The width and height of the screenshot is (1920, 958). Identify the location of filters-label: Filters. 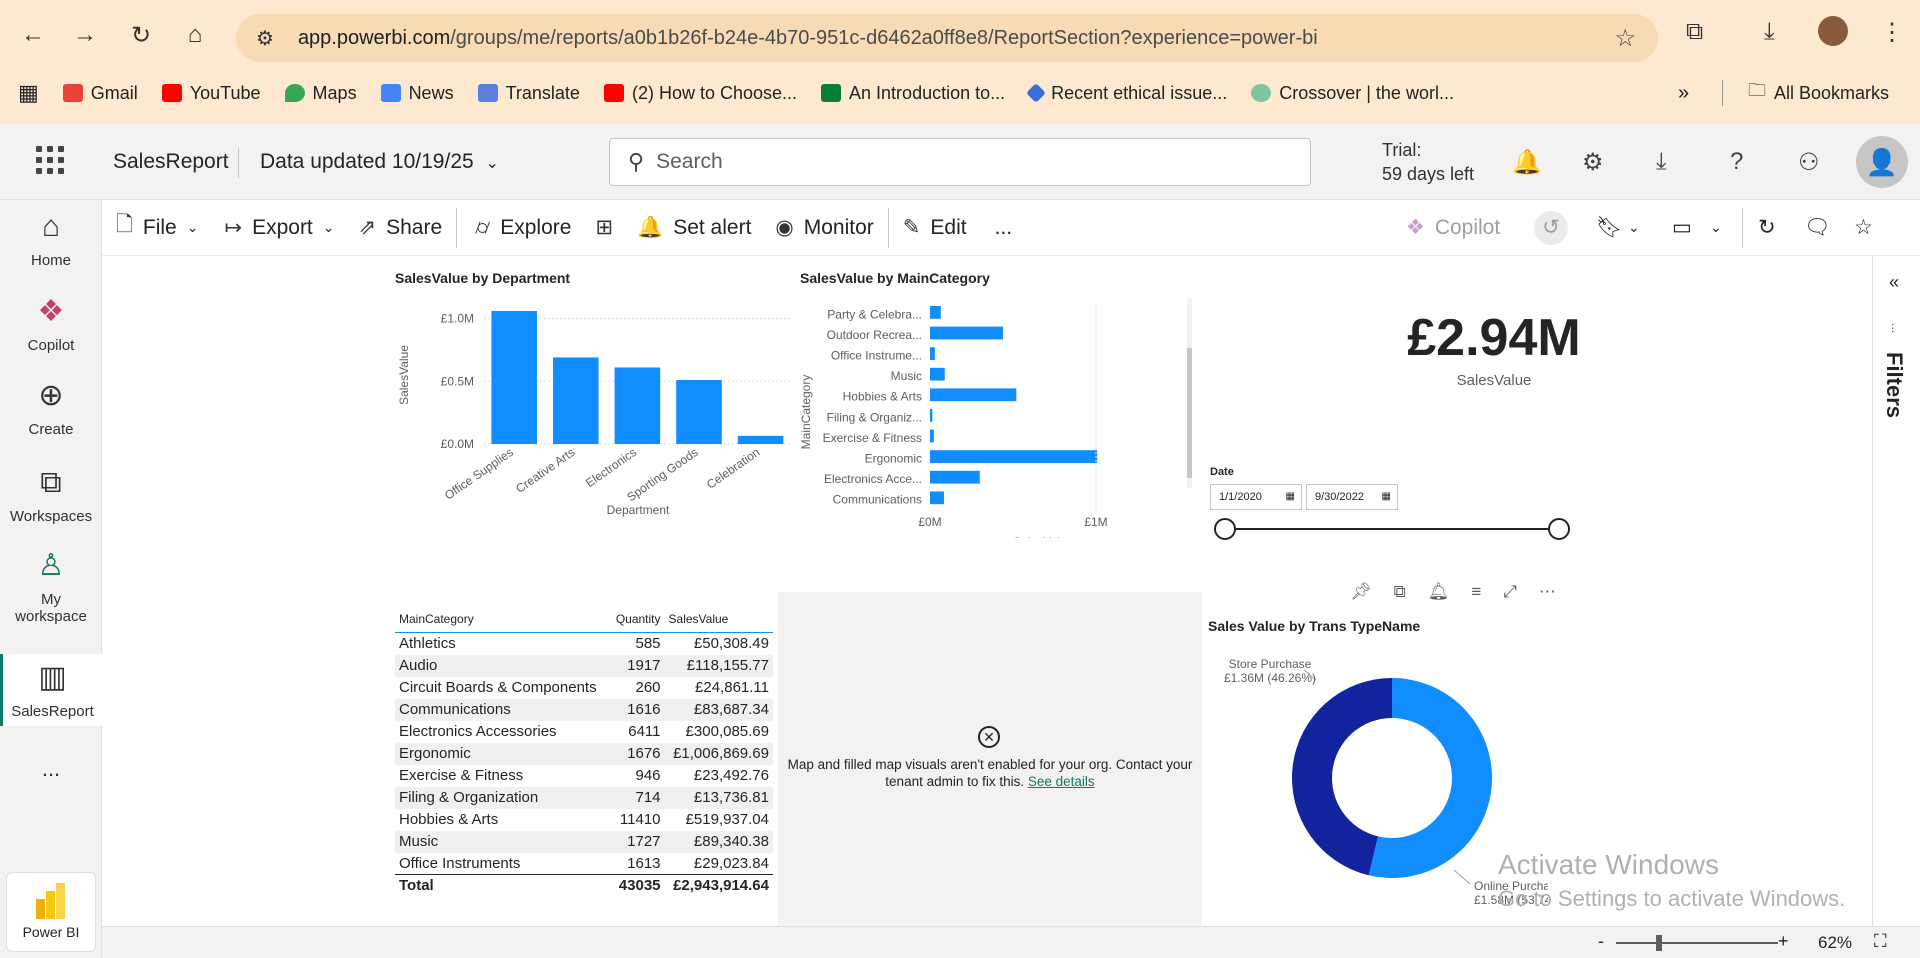
(1894, 385).